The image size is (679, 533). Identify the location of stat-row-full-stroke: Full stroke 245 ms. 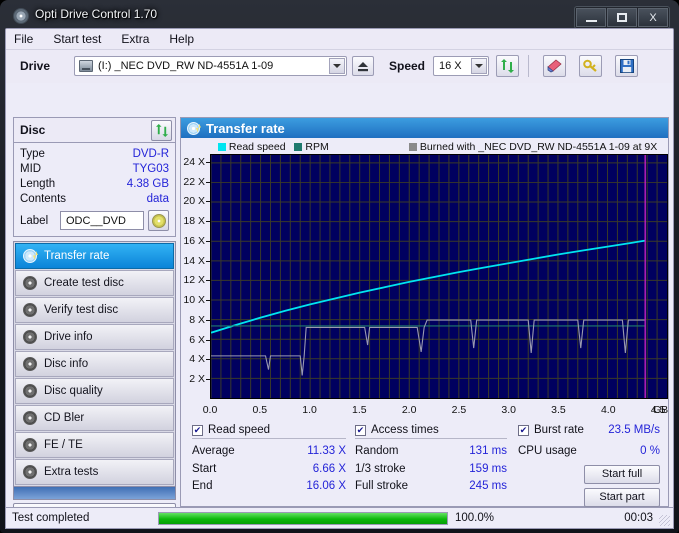
(431, 487).